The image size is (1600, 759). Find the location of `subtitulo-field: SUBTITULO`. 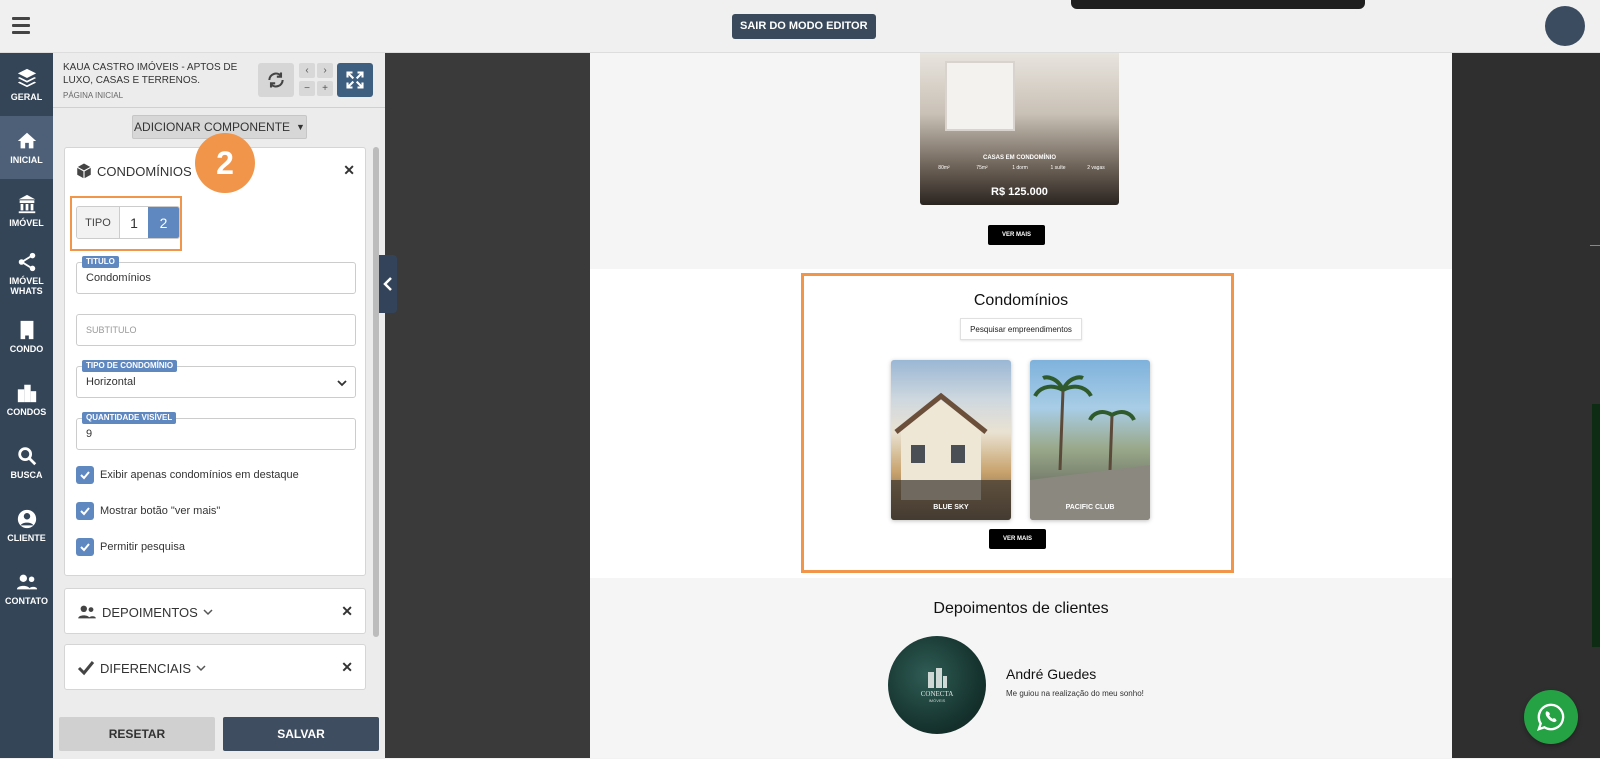

subtitulo-field: SUBTITULO is located at coordinates (216, 330).